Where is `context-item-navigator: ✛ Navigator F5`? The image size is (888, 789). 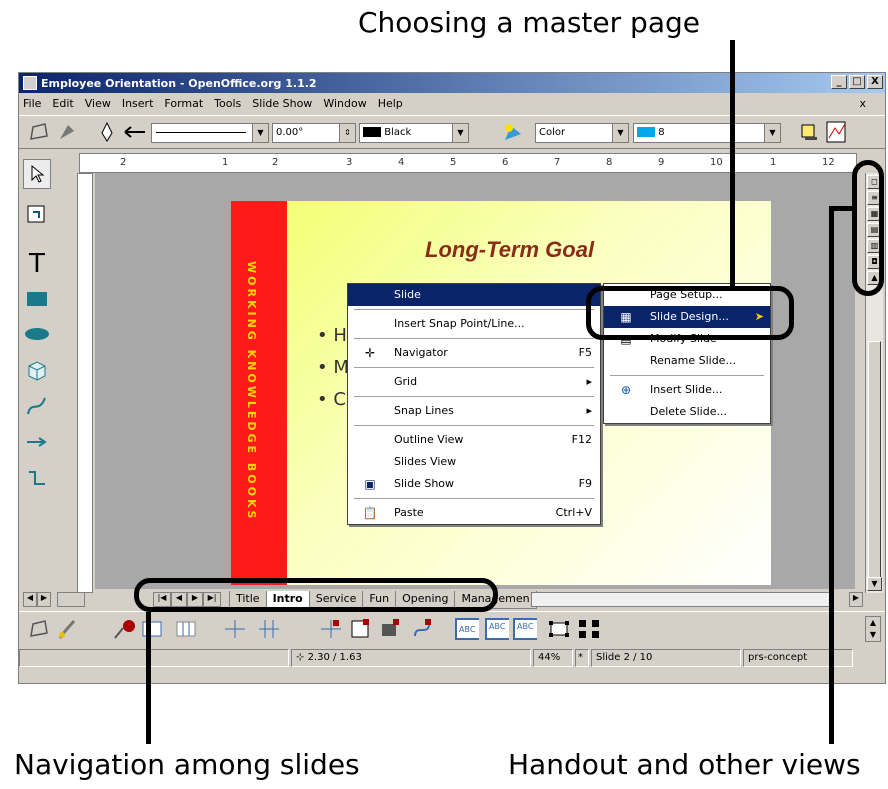 context-item-navigator: ✛ Navigator F5 is located at coordinates (474, 353).